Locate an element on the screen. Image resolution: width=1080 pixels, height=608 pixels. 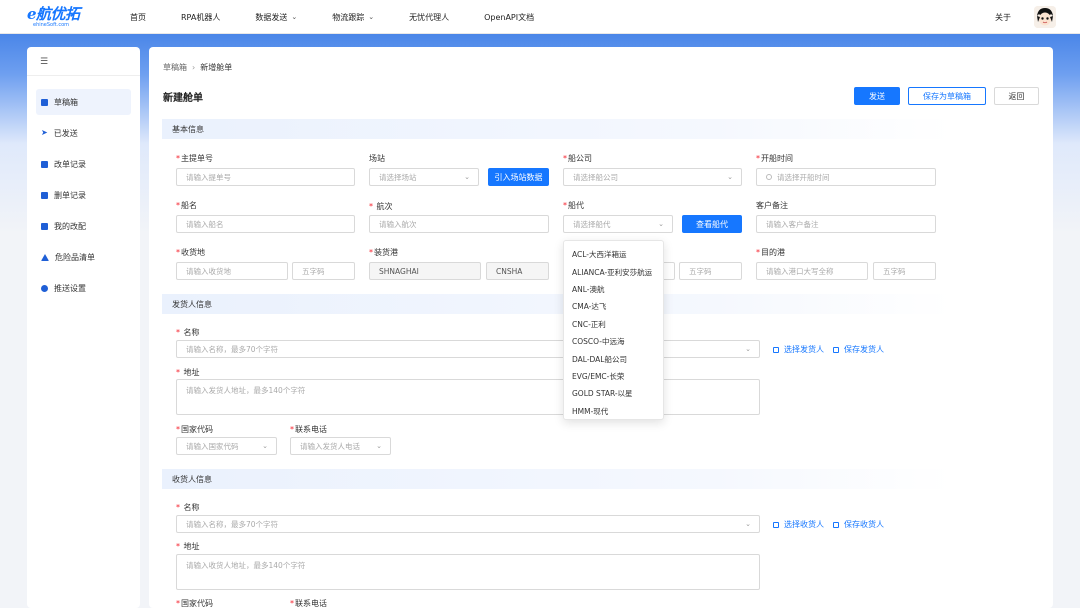
consignee-phone-label: *联系电话 is located at coordinates (308, 603).